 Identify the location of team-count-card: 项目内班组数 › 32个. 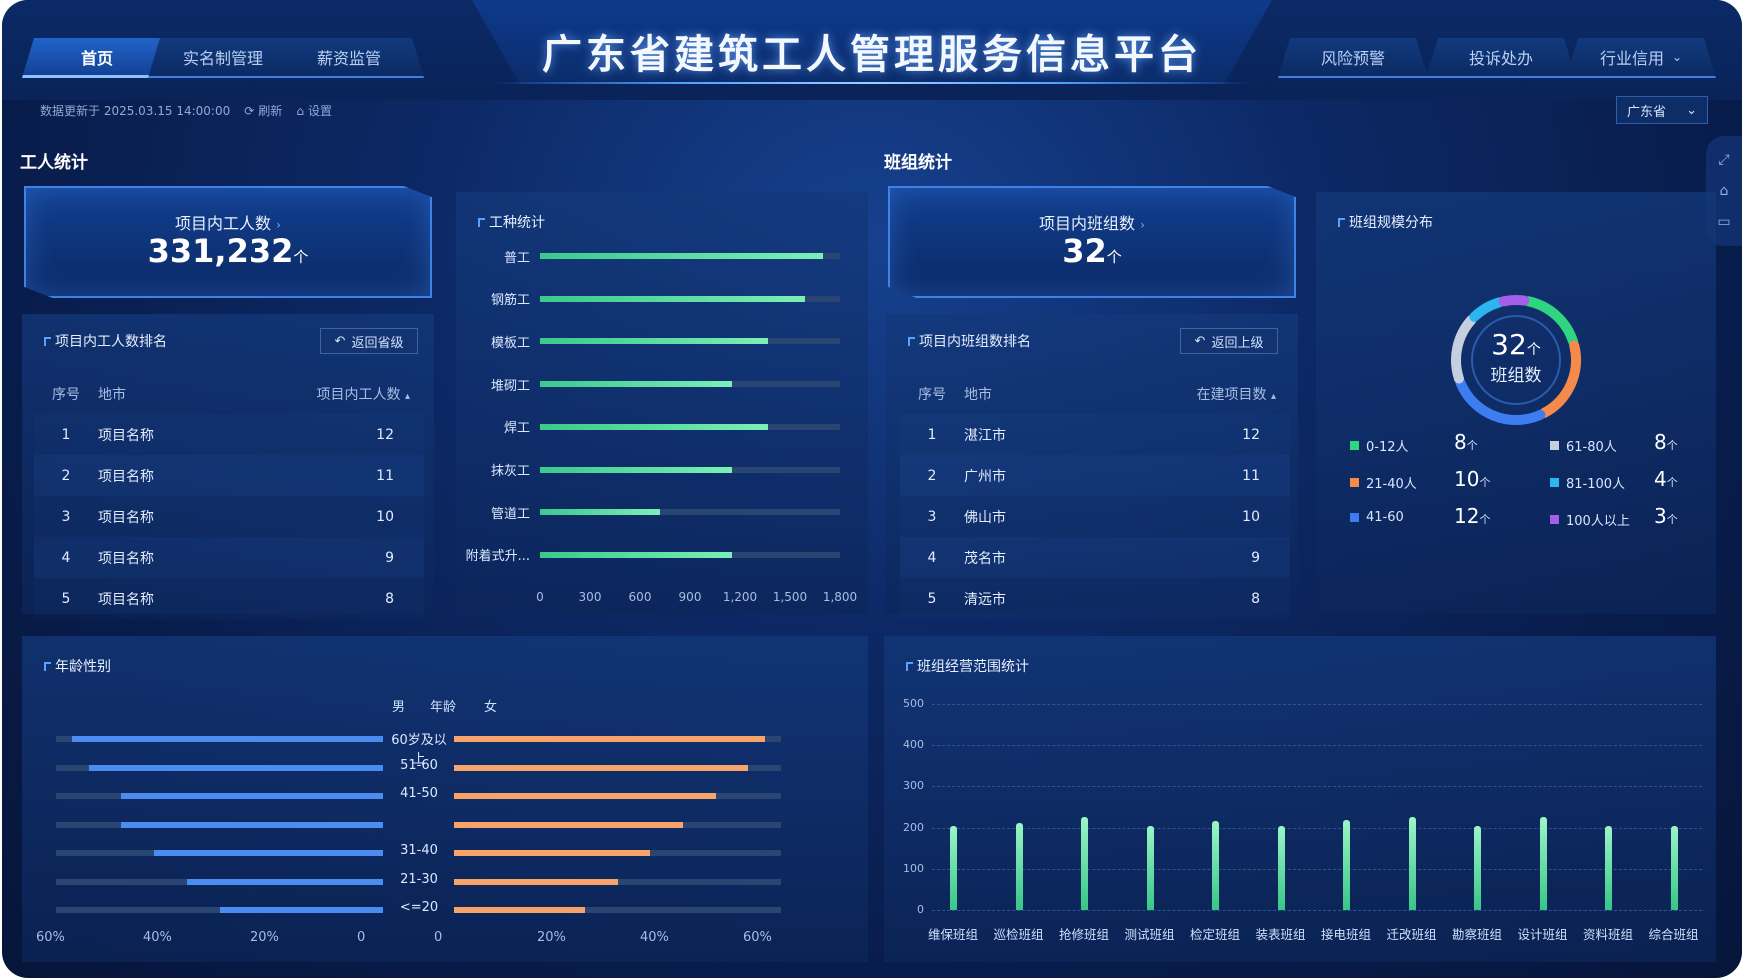
(1092, 242).